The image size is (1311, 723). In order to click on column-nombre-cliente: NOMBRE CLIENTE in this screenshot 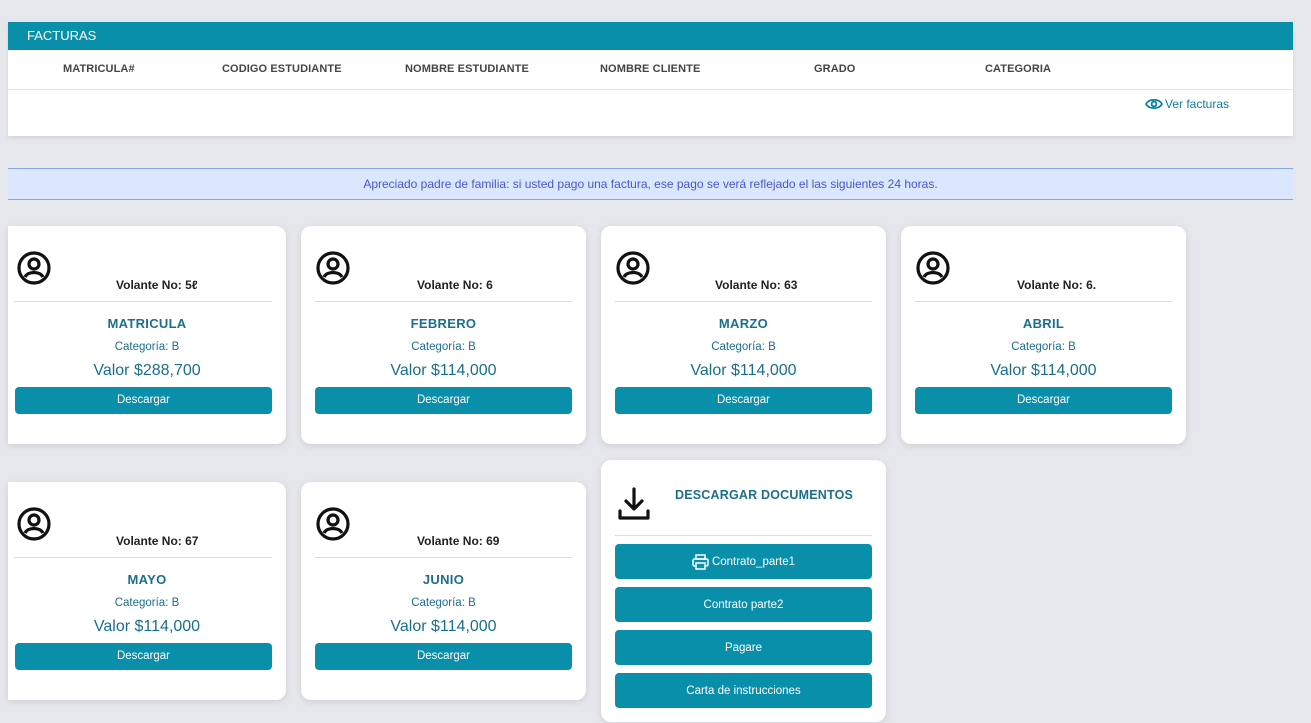, I will do `click(650, 69)`.